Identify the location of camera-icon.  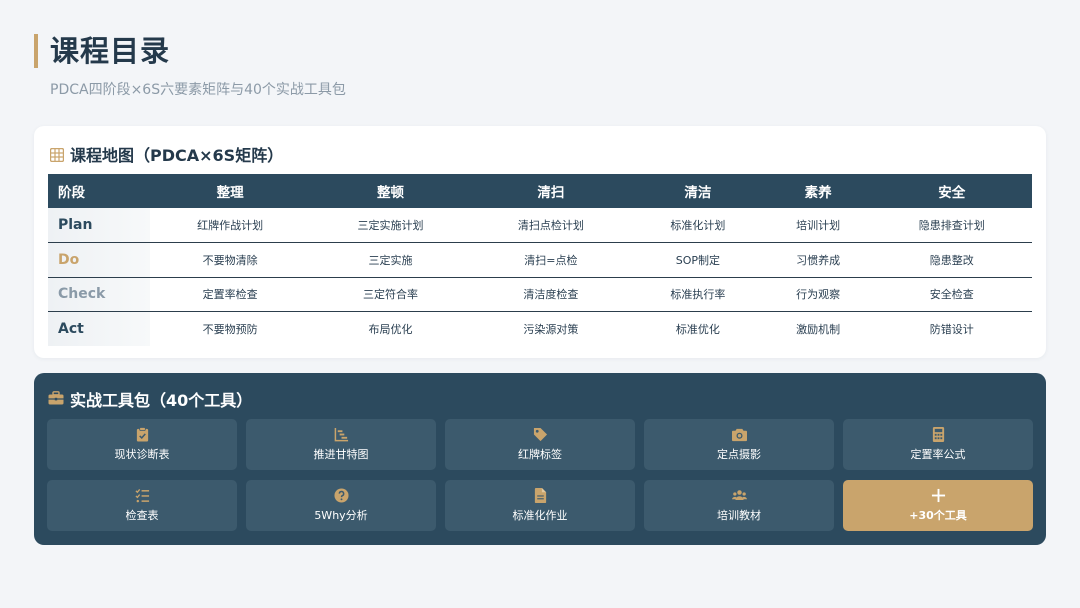
(739, 434).